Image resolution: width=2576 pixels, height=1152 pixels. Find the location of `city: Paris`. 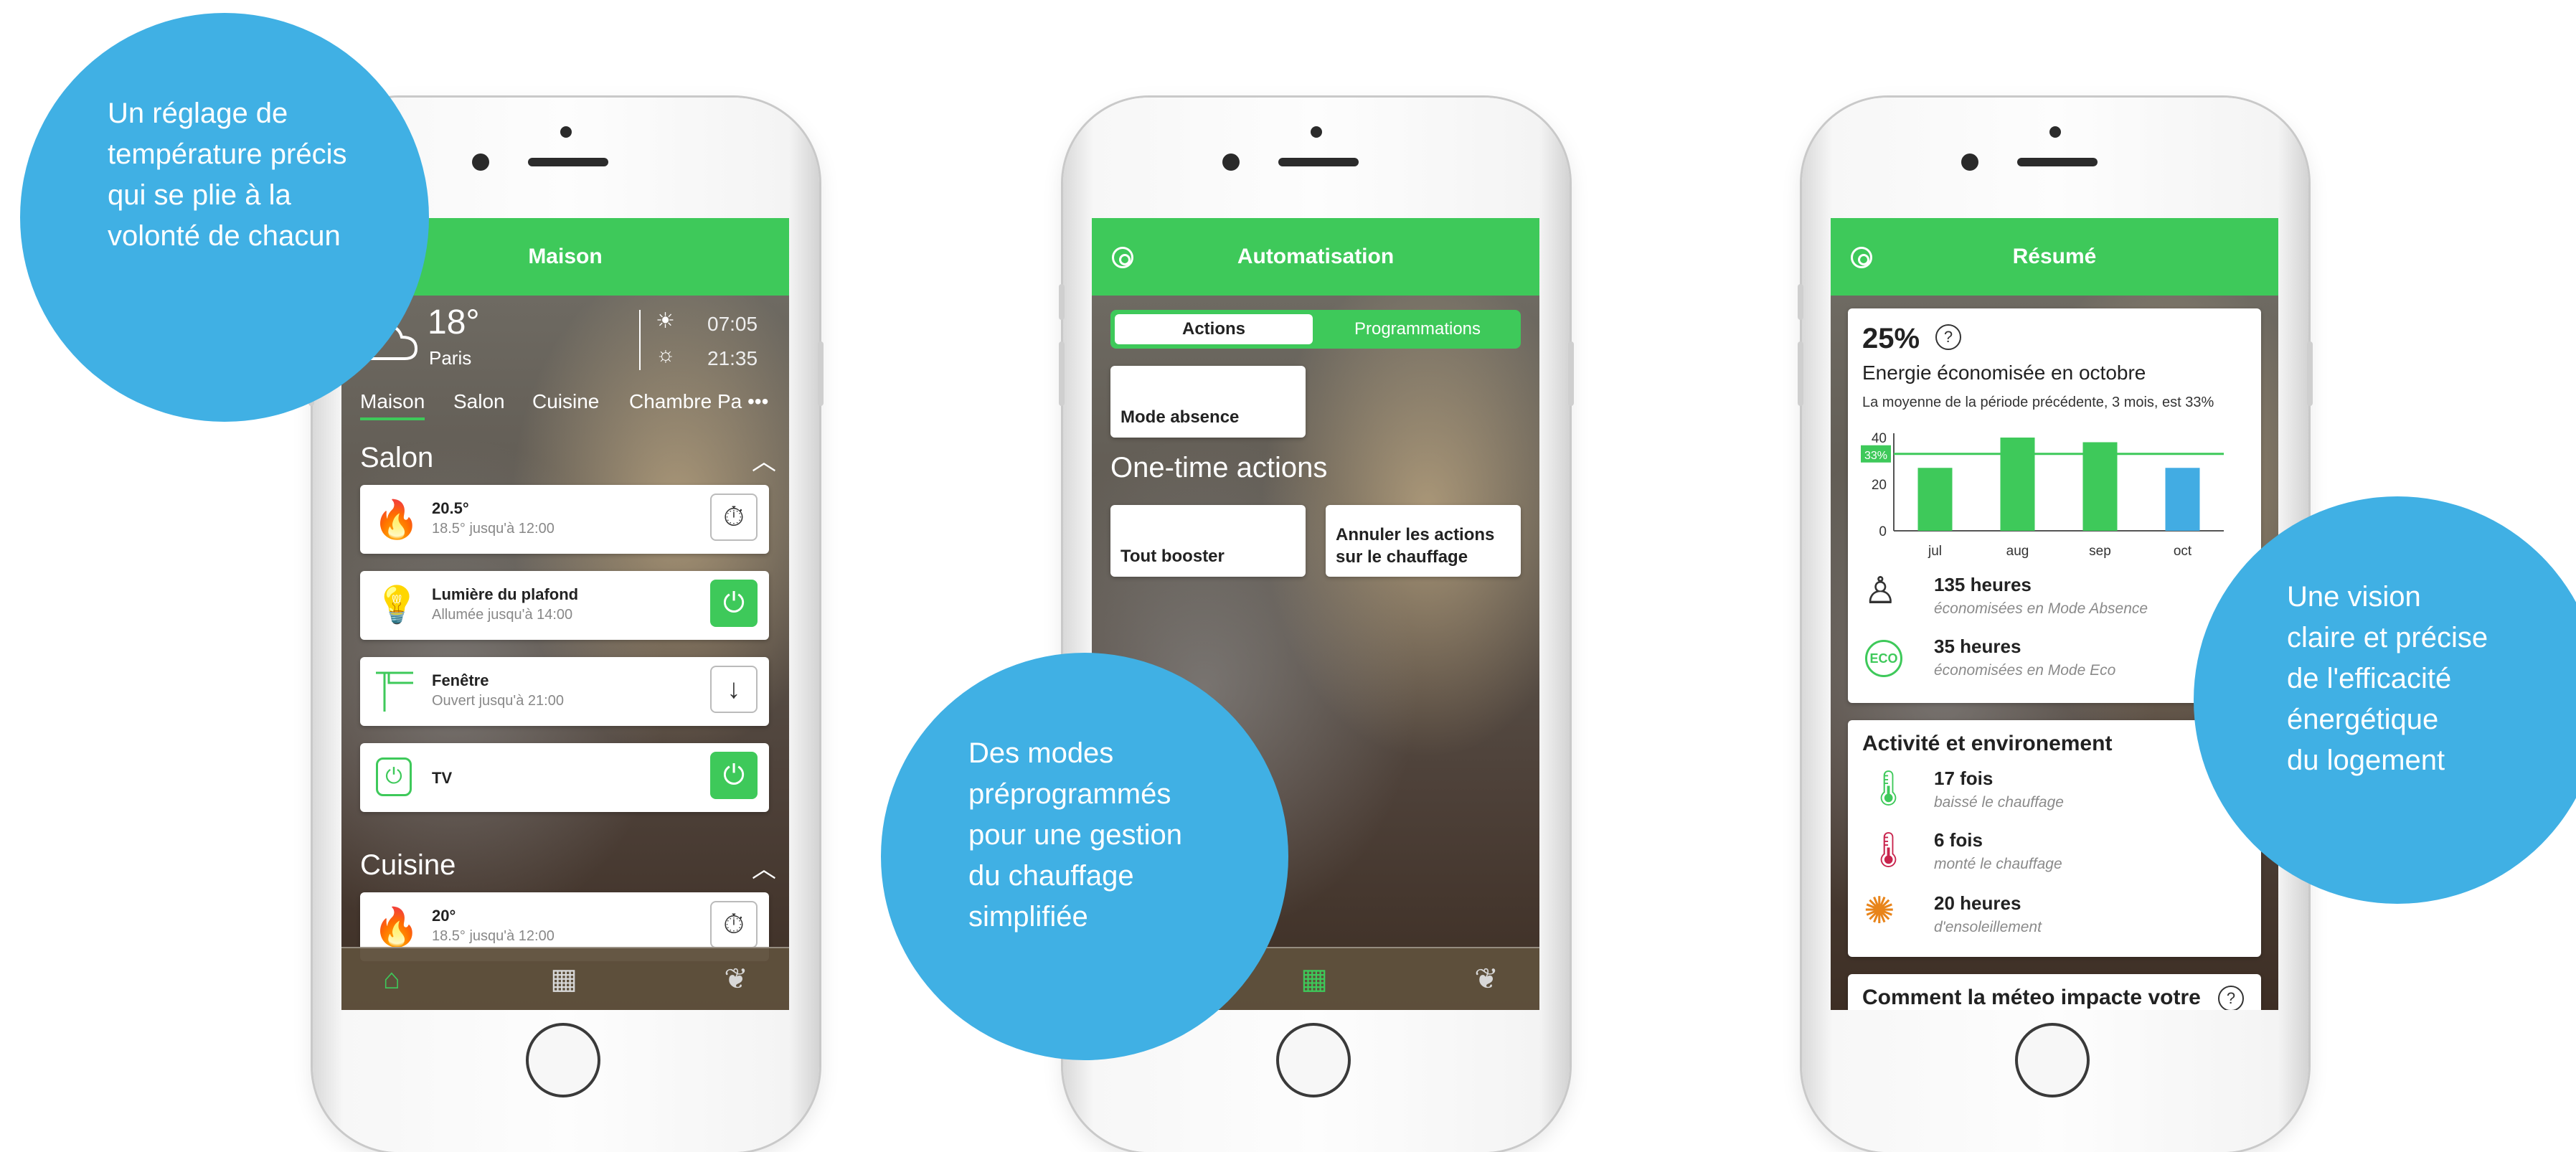

city: Paris is located at coordinates (450, 358).